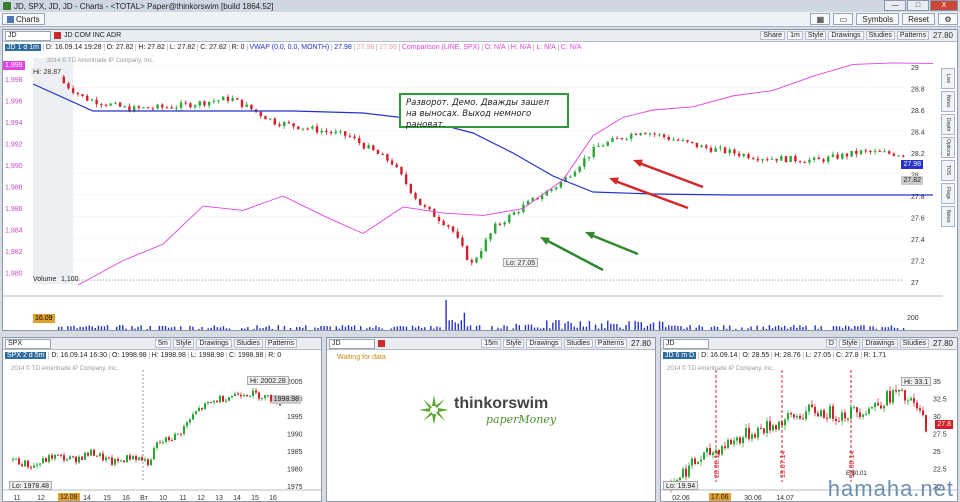  Describe the element at coordinates (918, 19) in the screenshot. I see `reset-button: Reset` at that location.